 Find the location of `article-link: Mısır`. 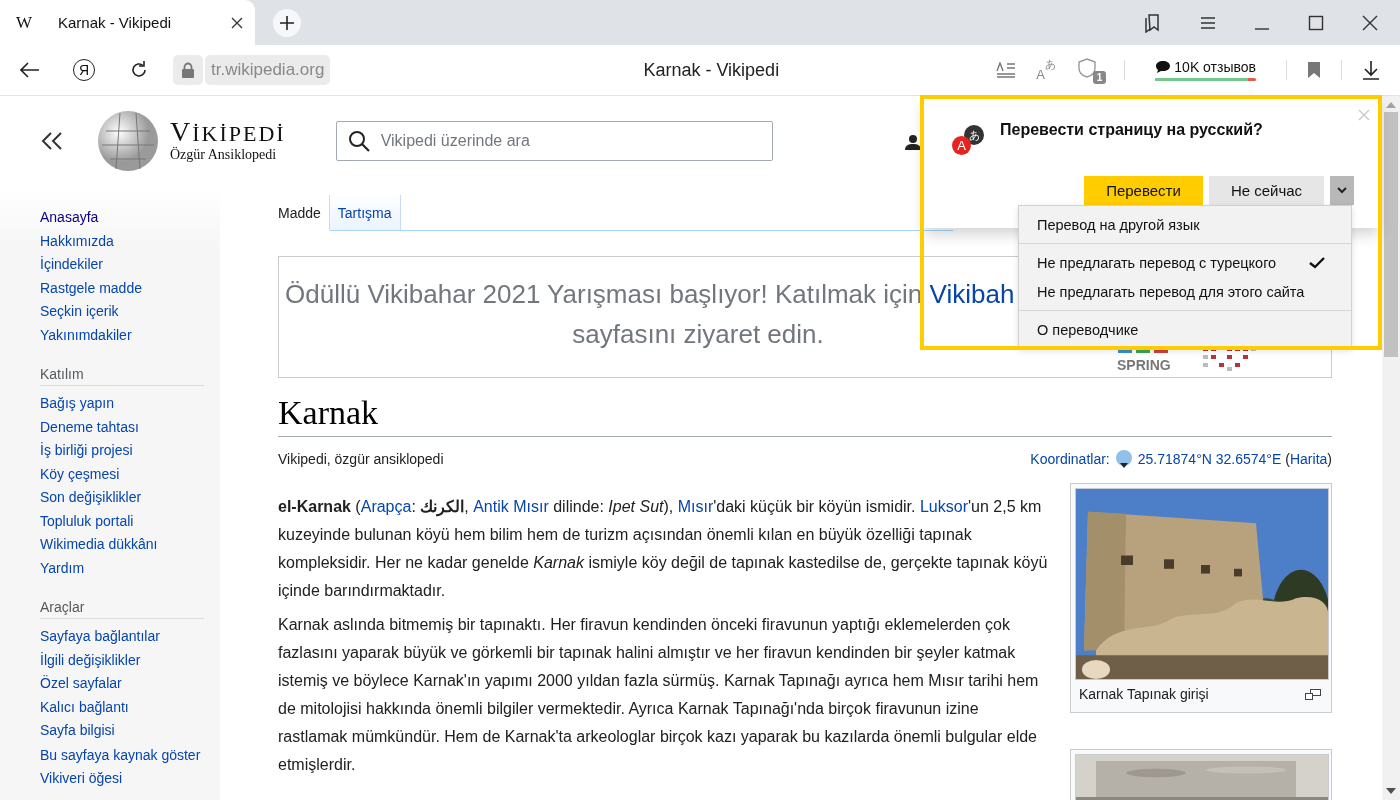

article-link: Mısır is located at coordinates (695, 506).